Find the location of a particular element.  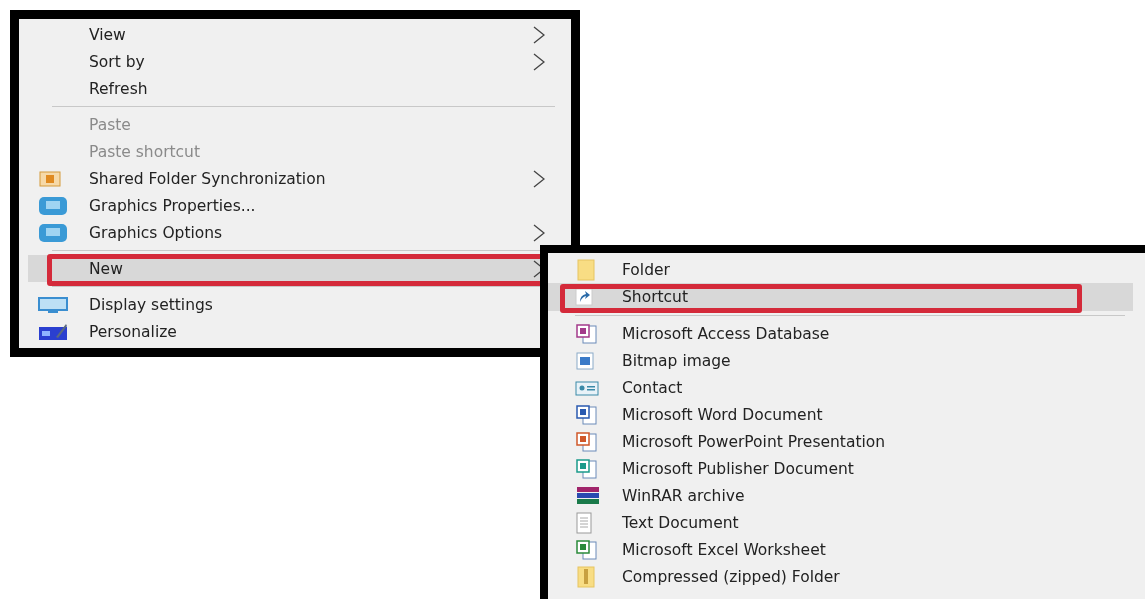

contact-card-icon is located at coordinates (587, 387).